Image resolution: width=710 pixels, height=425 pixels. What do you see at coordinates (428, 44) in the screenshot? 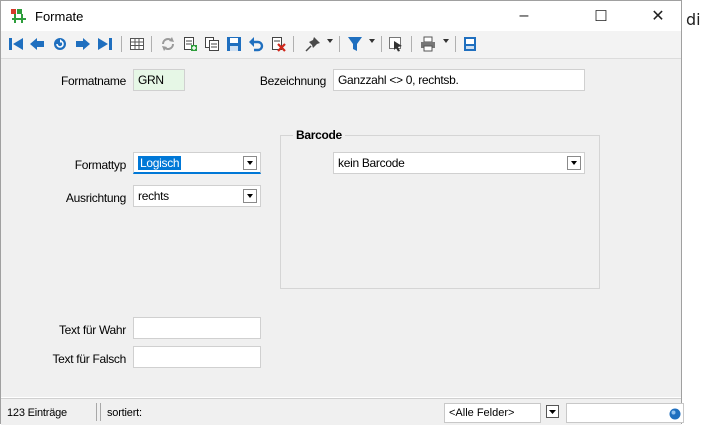
I see `print-icon` at bounding box center [428, 44].